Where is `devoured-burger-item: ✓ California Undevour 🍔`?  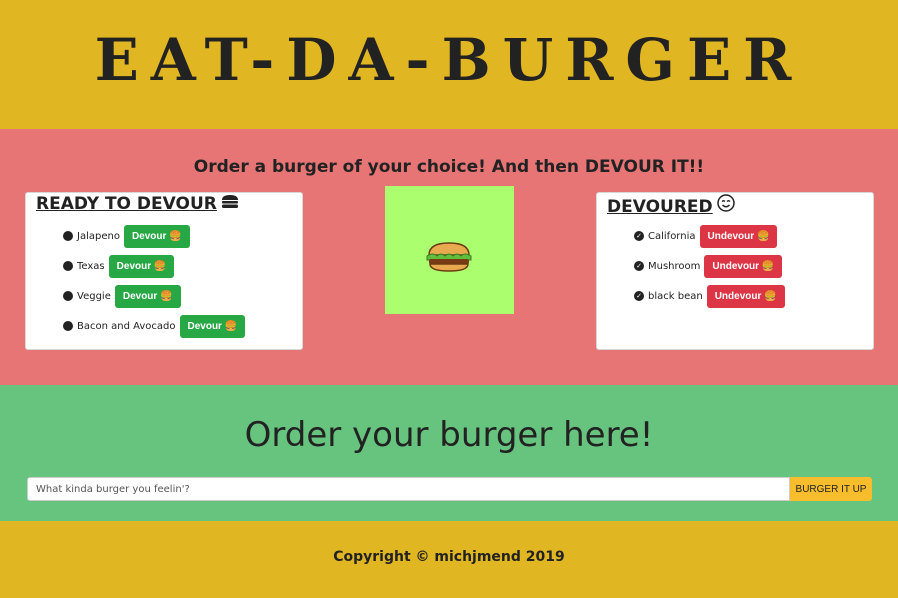
devoured-burger-item: ✓ California Undevour 🍔 is located at coordinates (709, 236).